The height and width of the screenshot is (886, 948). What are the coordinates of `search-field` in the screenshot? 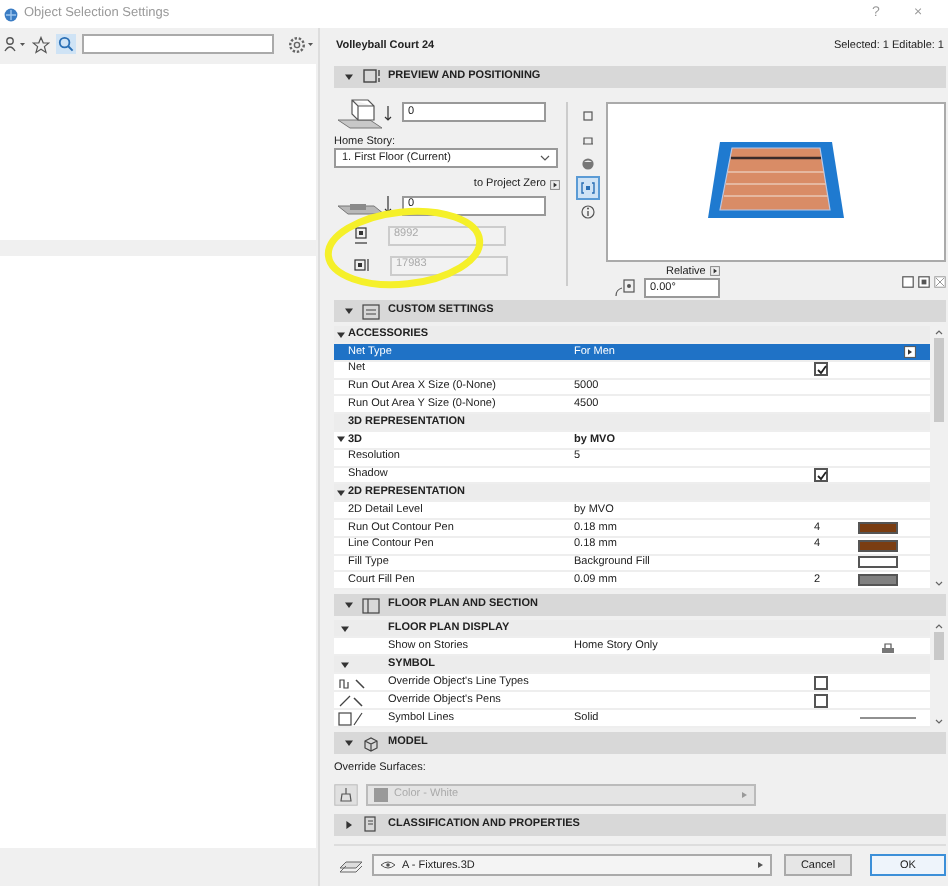 It's located at (178, 44).